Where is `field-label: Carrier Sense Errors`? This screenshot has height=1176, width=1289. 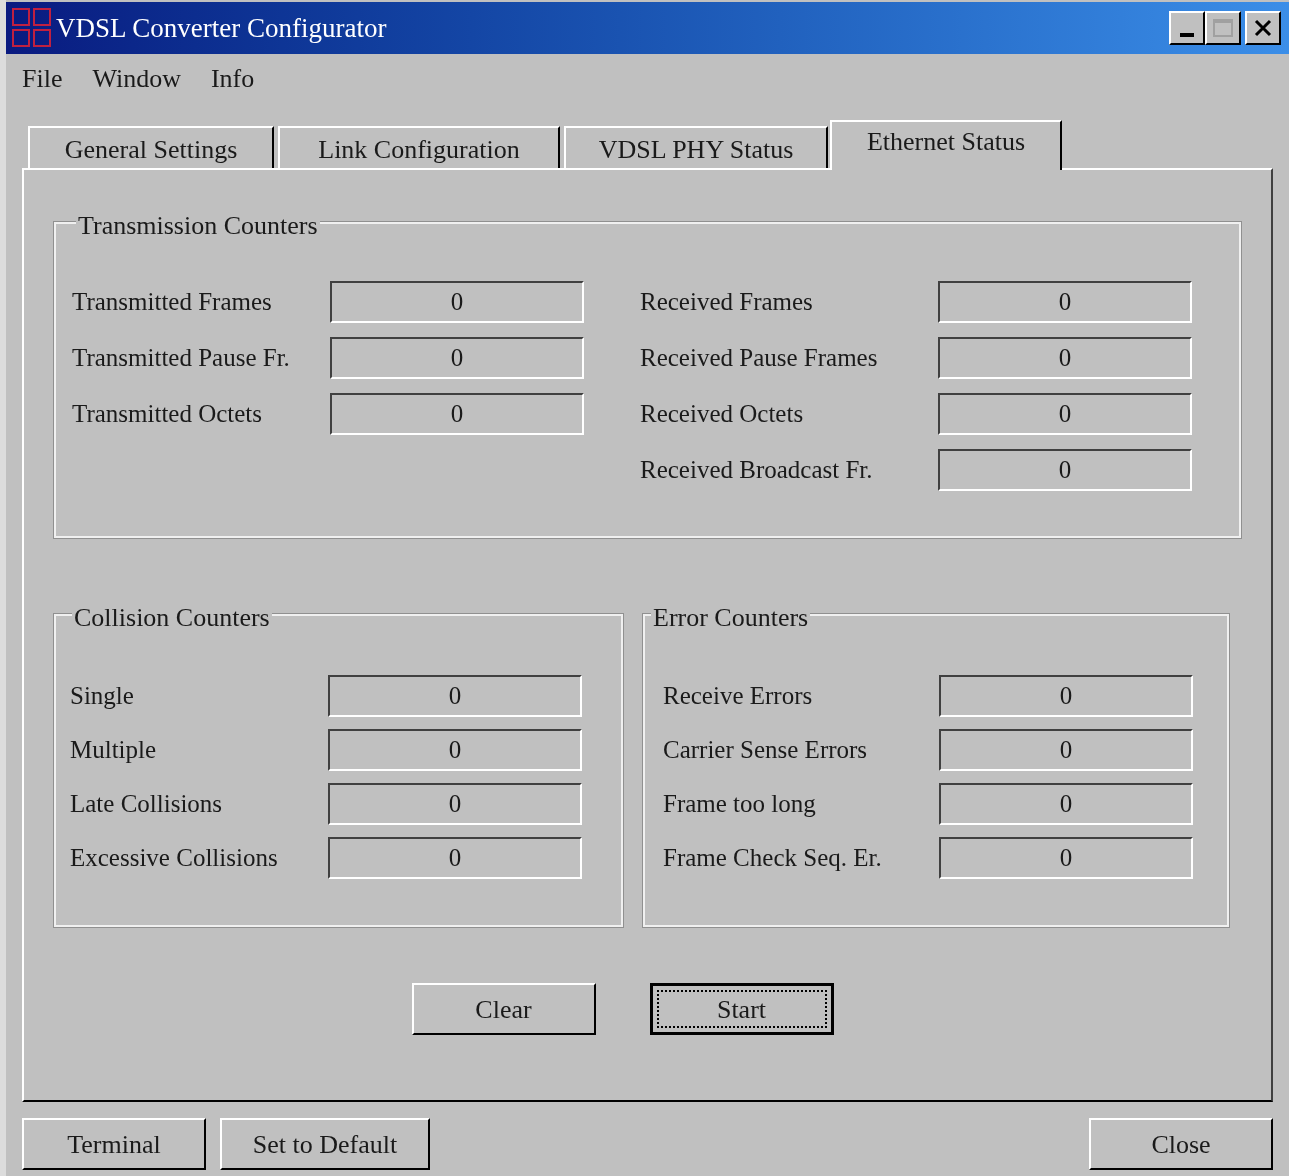
field-label: Carrier Sense Errors is located at coordinates (766, 750).